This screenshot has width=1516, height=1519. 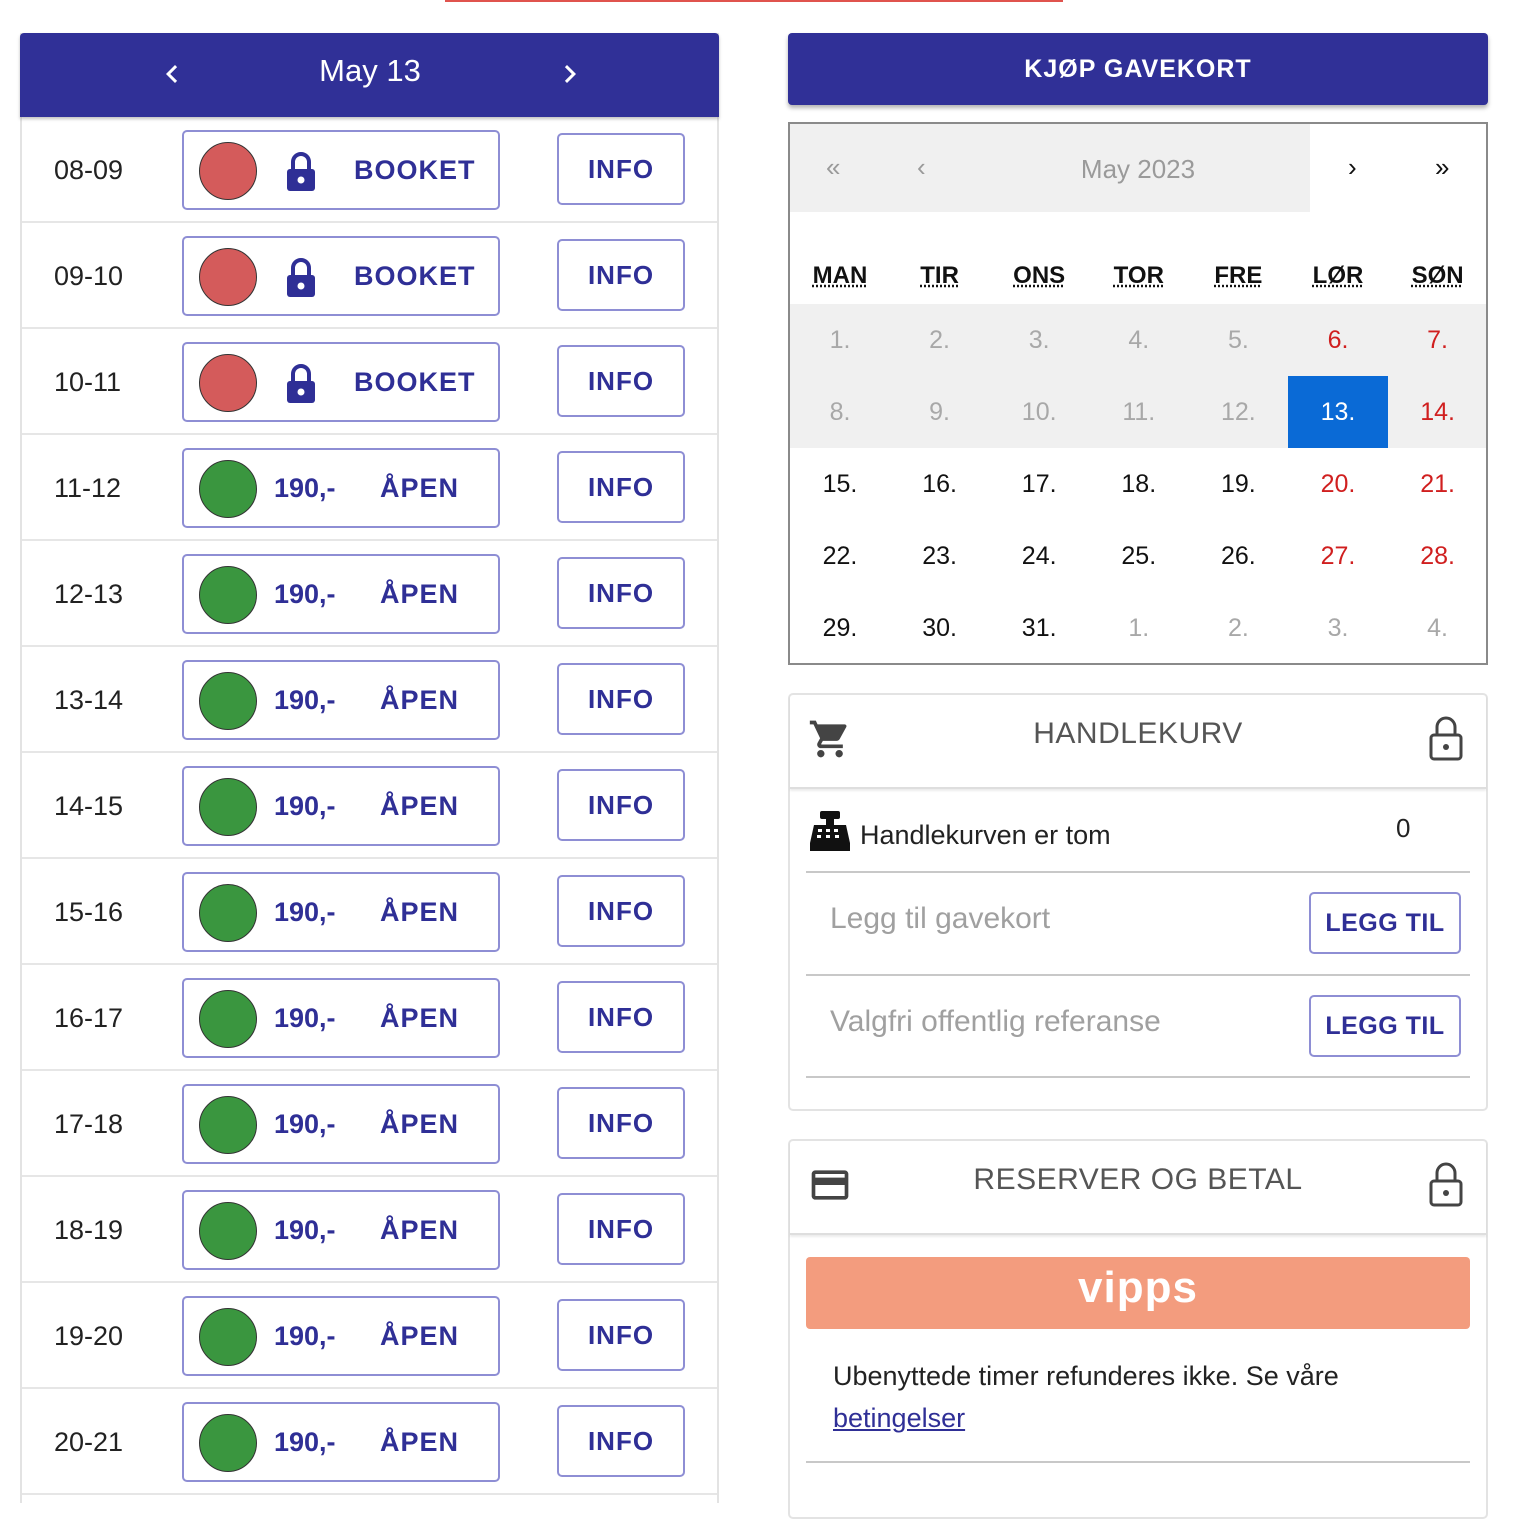 What do you see at coordinates (840, 556) in the screenshot?
I see `calendar-day: 22.` at bounding box center [840, 556].